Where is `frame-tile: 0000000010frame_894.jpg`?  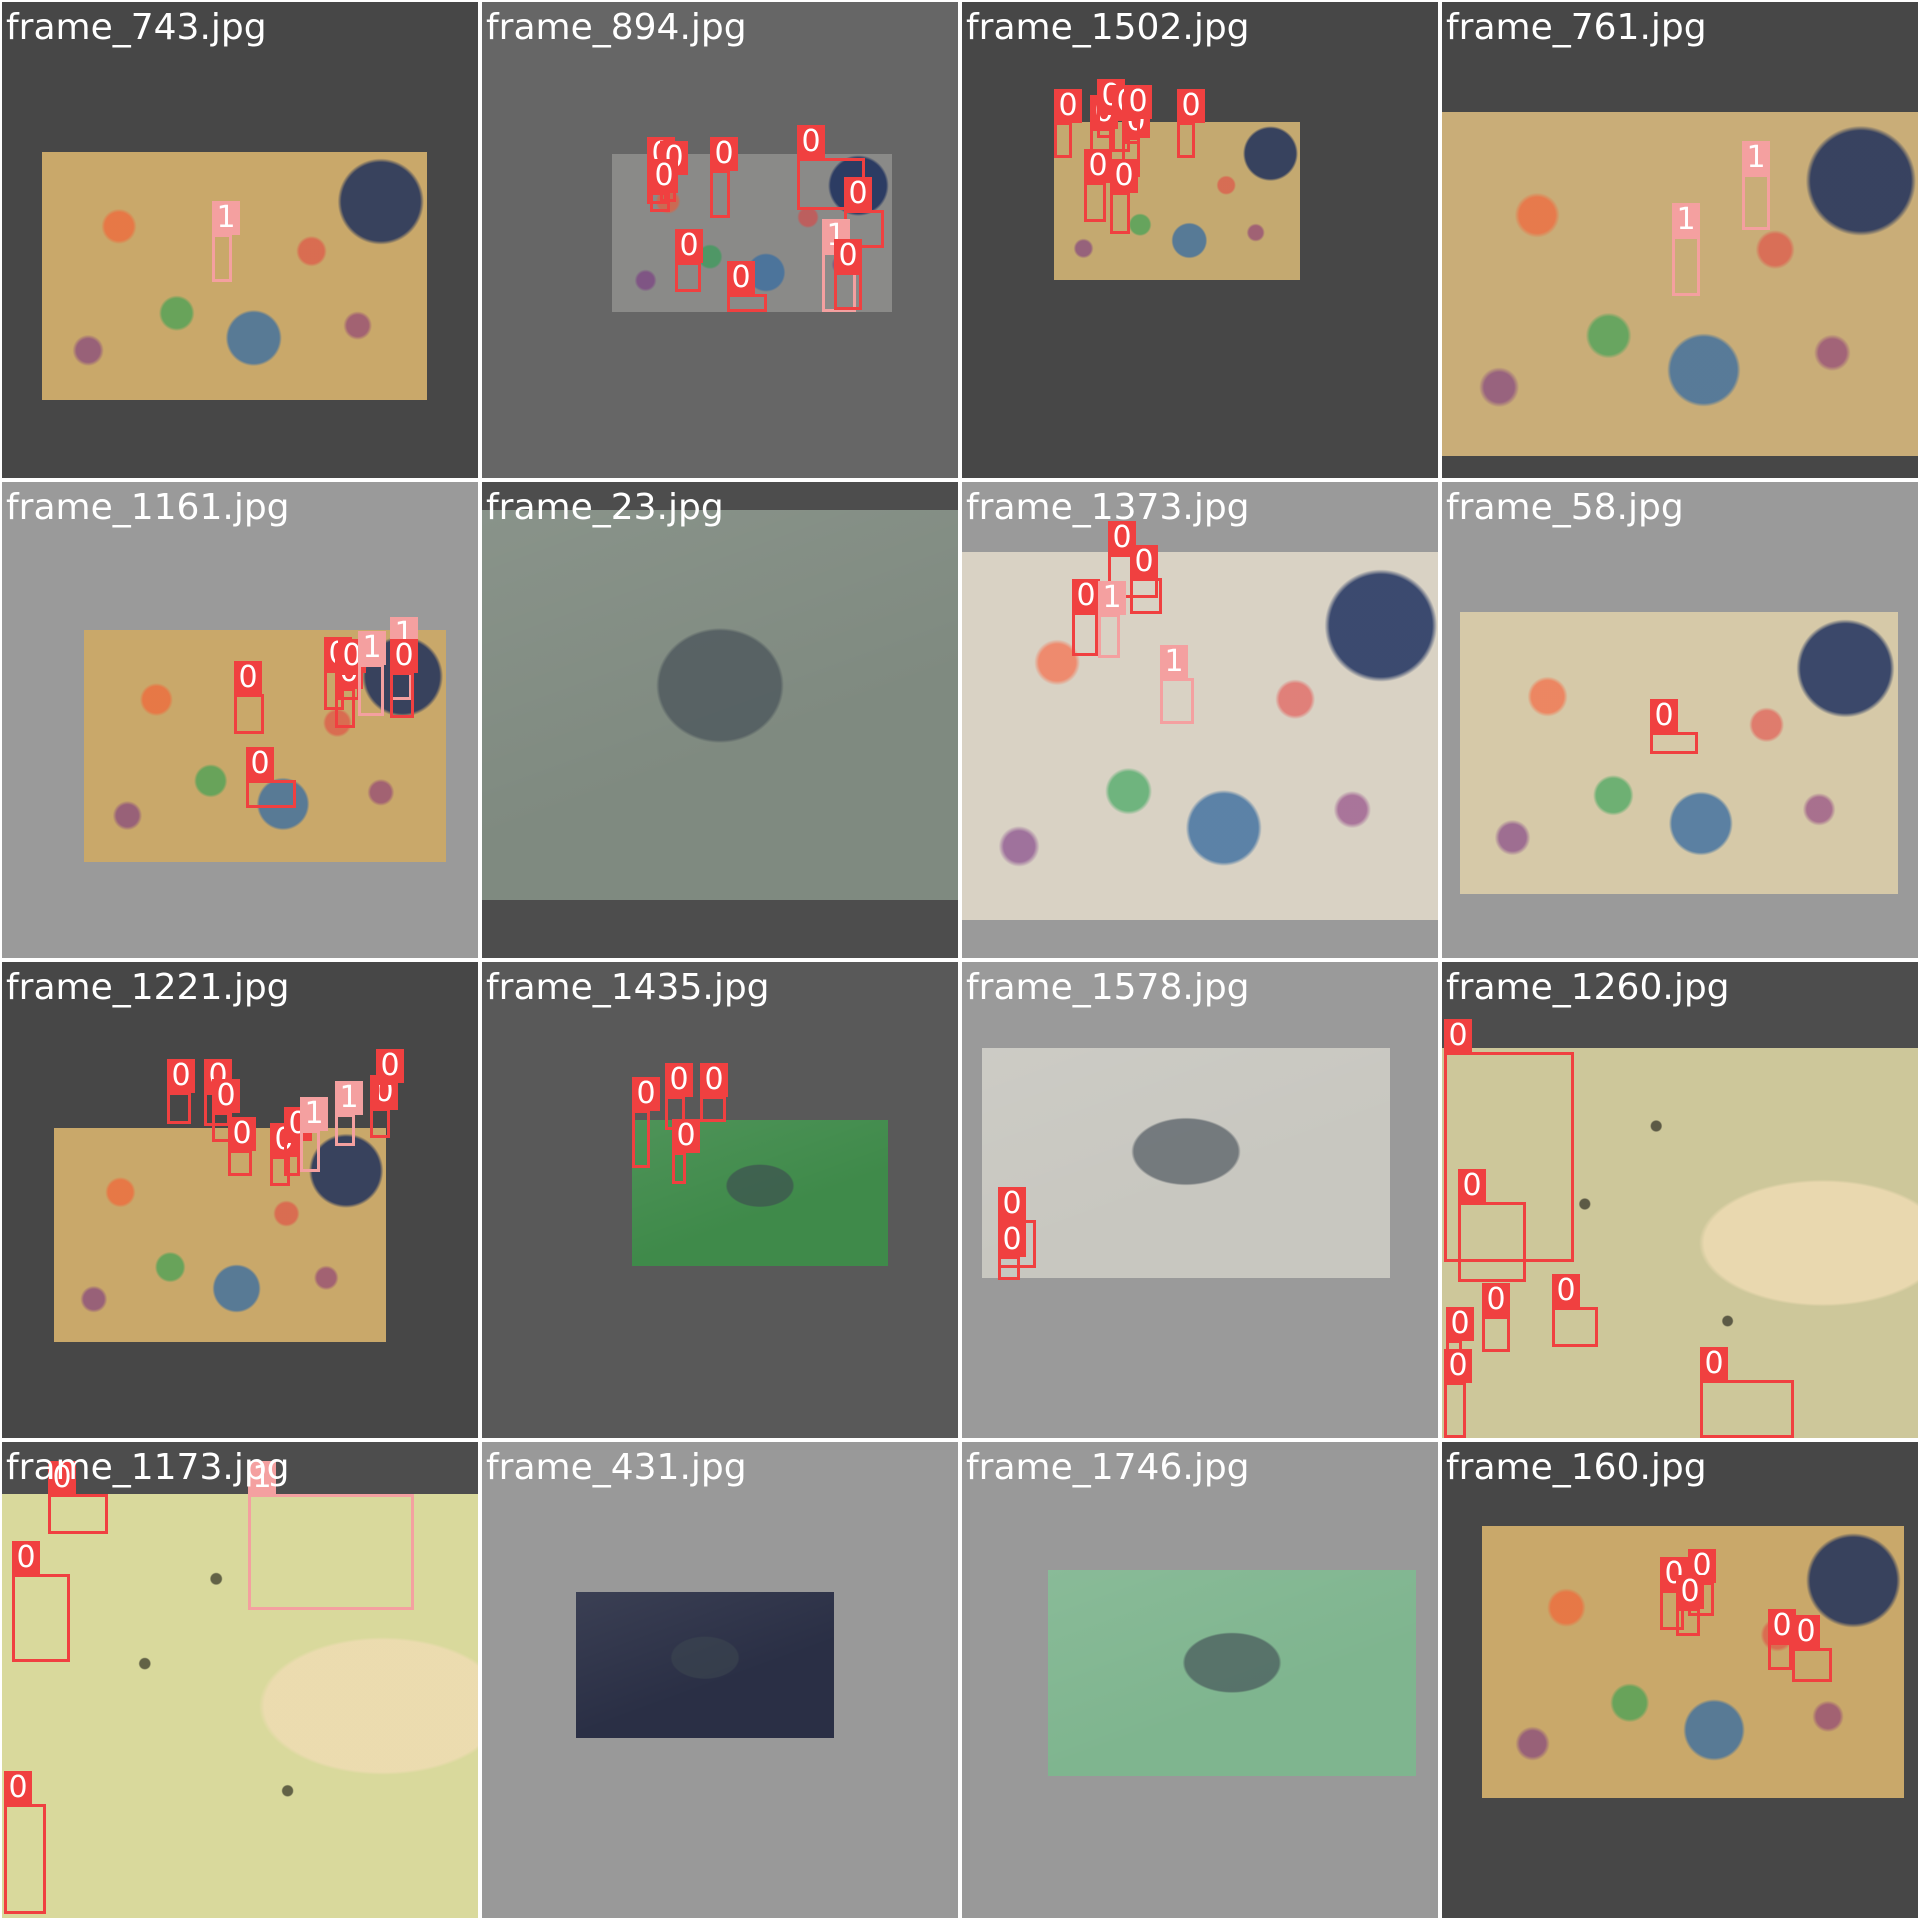
frame-tile: 0000000010frame_894.jpg is located at coordinates (720, 240).